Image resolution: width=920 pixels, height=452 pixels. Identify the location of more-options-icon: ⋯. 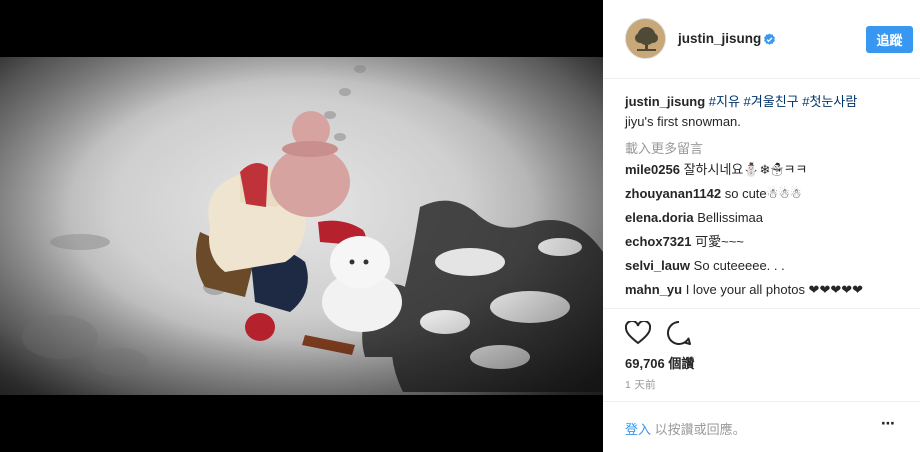
(888, 426).